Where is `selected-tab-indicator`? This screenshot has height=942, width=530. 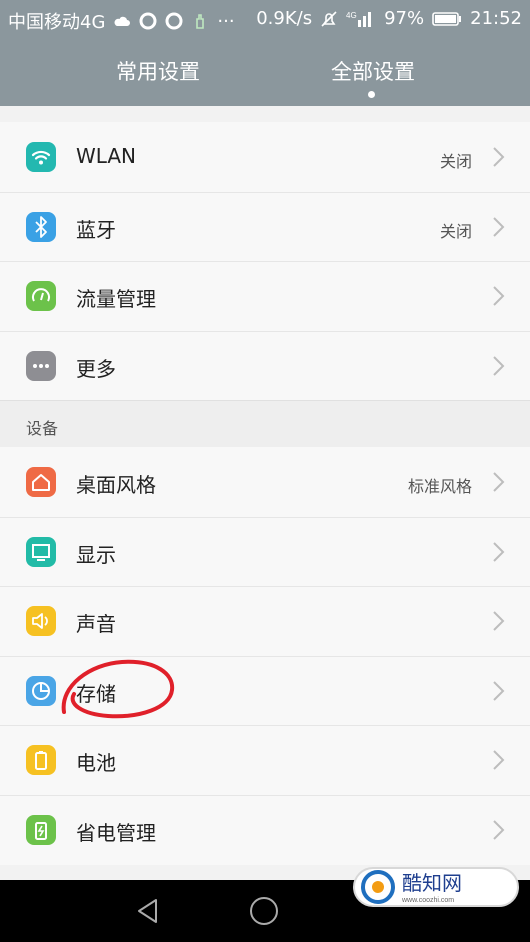
selected-tab-indicator is located at coordinates (371, 94).